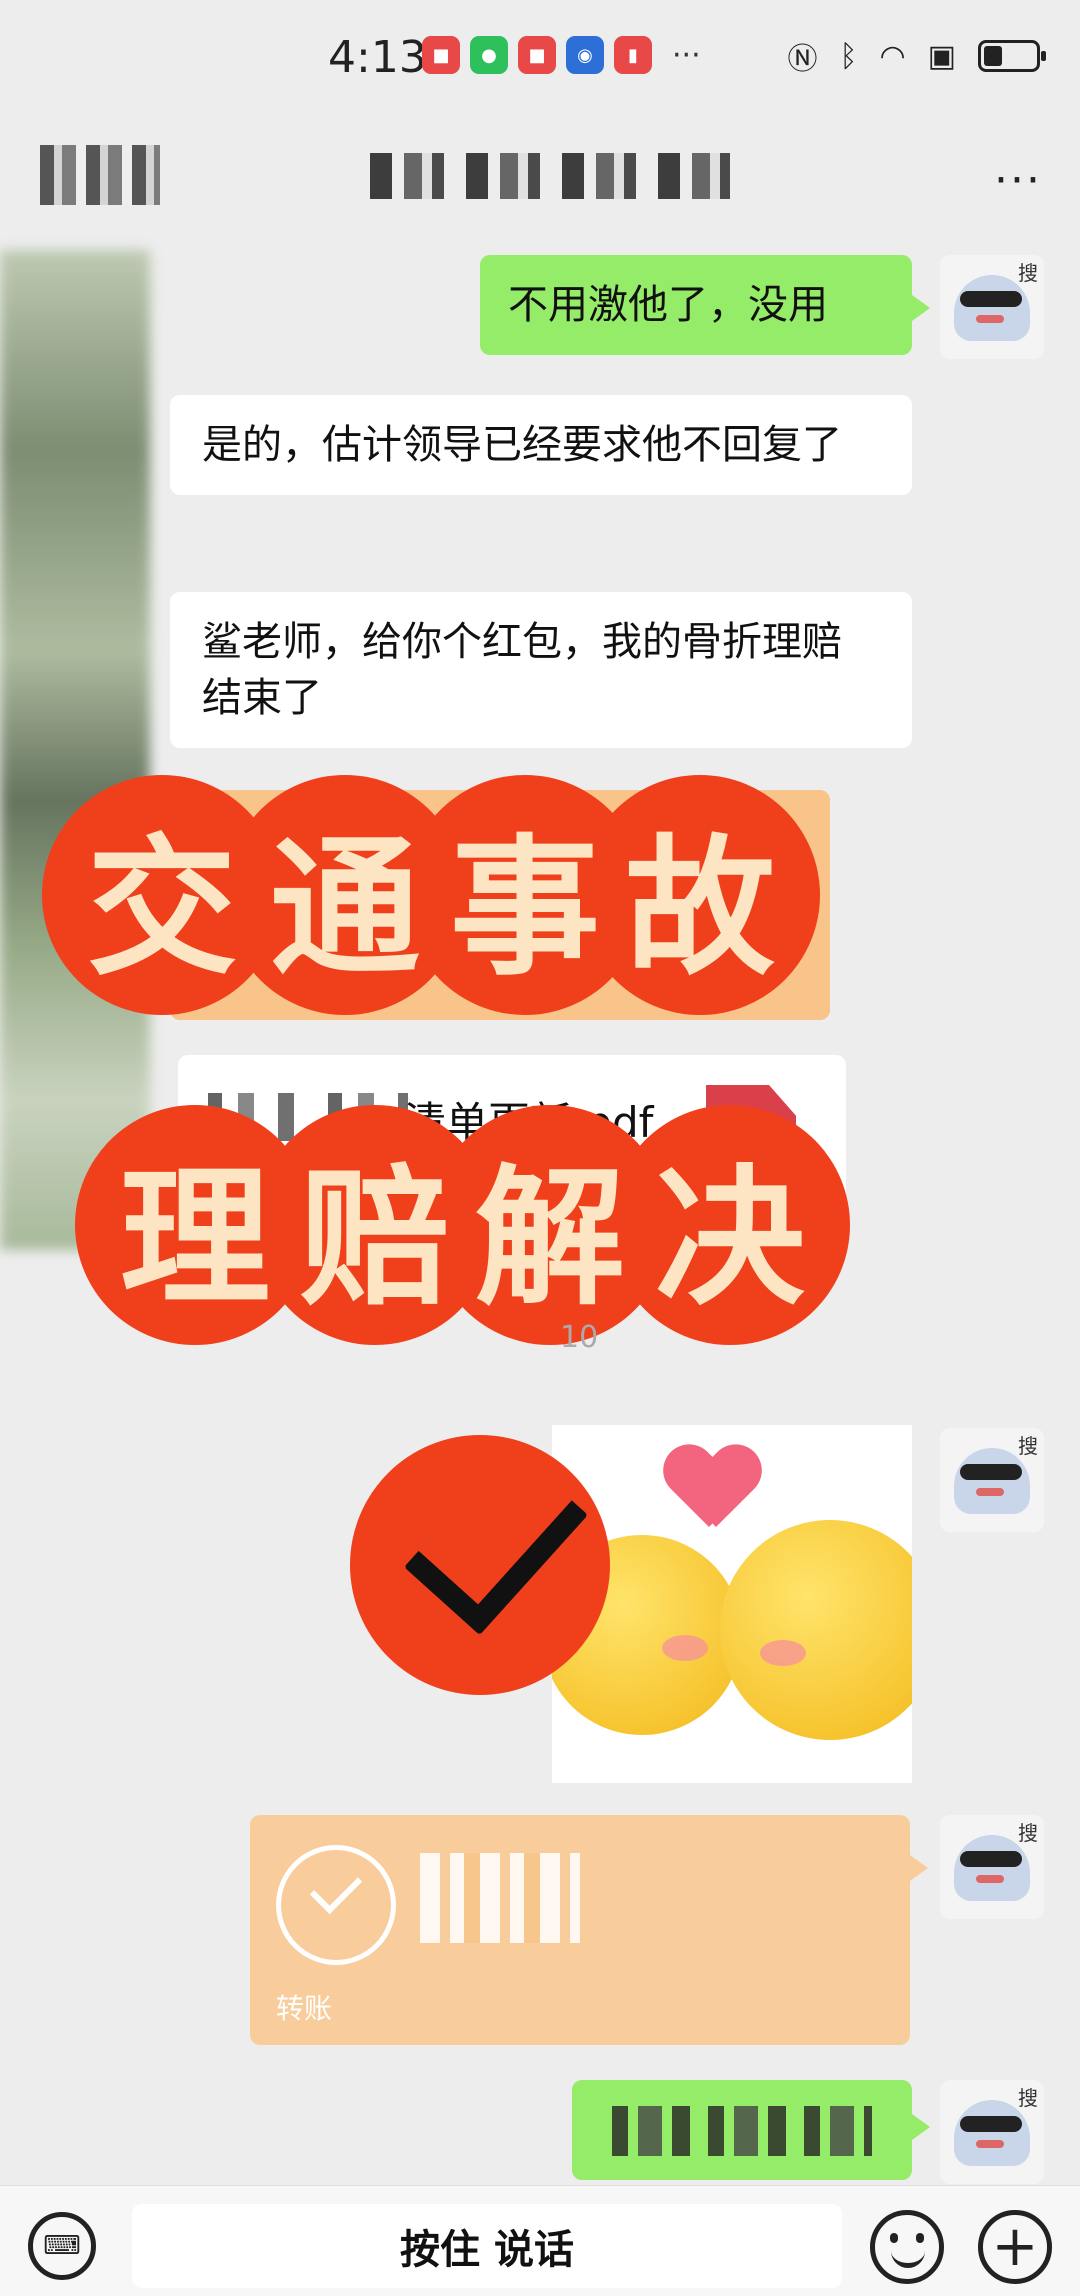 This screenshot has height=2296, width=1080. I want to click on more-options-icon: ···, so click(1018, 180).